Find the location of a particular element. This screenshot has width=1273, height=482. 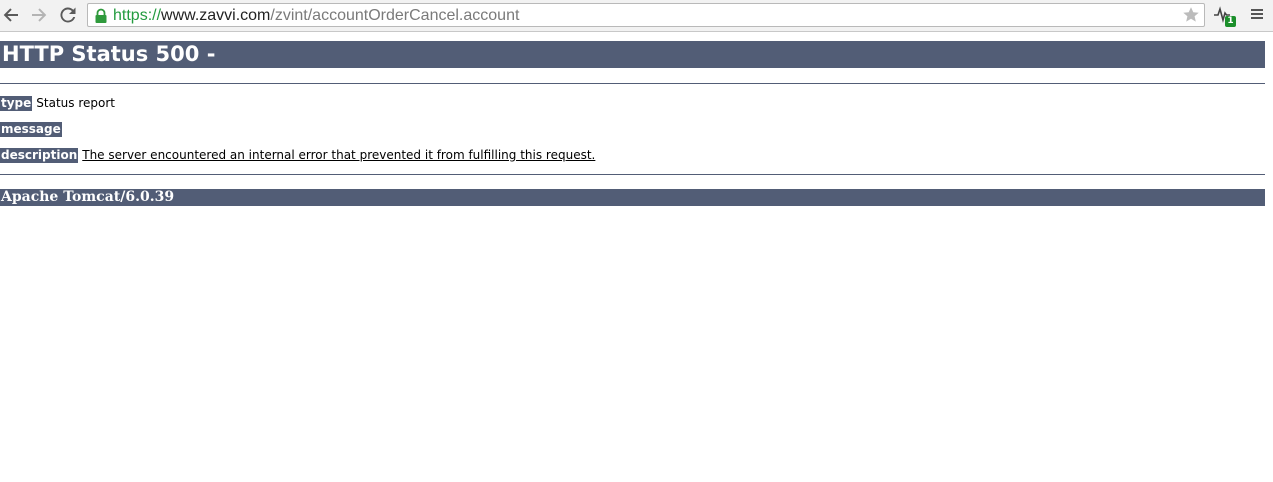

extension-button: 1 is located at coordinates (1226, 17).